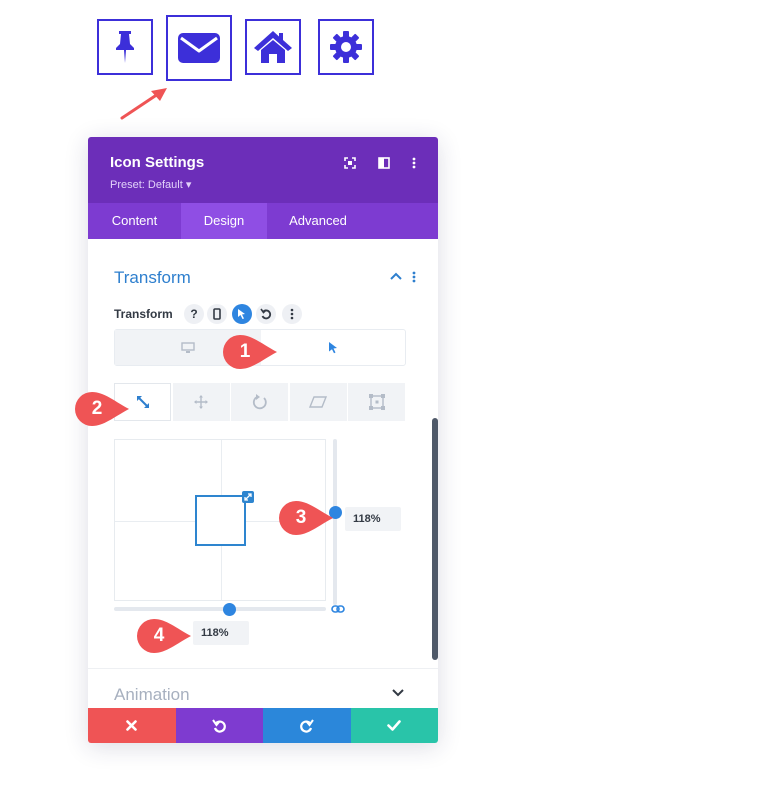 The height and width of the screenshot is (792, 768). I want to click on envelope-icon, so click(199, 48).